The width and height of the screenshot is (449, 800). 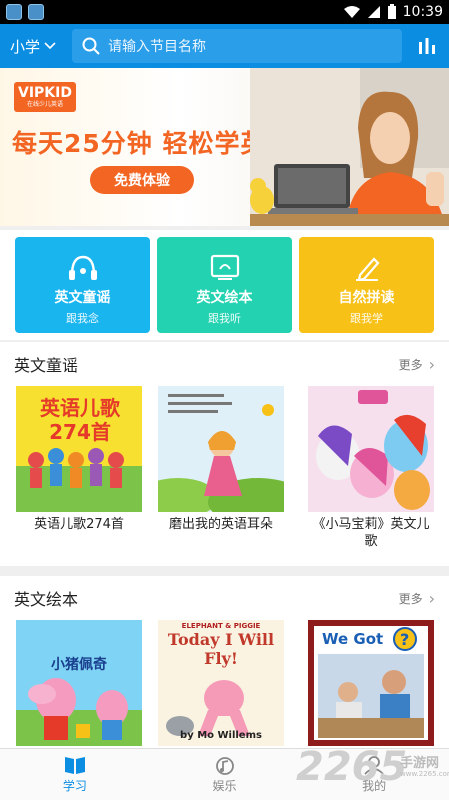 What do you see at coordinates (366, 298) in the screenshot?
I see `quick-title: 自然拼读` at bounding box center [366, 298].